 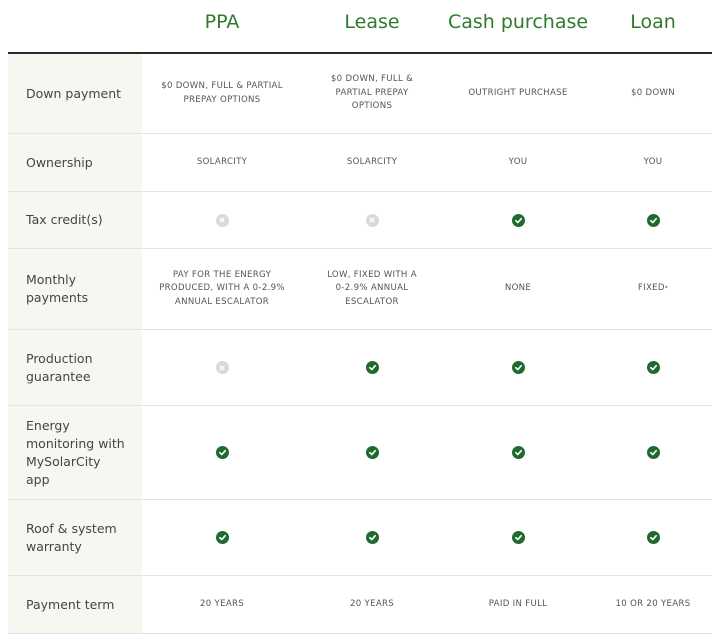 I want to click on column-header-ppa: PPA, so click(x=222, y=22).